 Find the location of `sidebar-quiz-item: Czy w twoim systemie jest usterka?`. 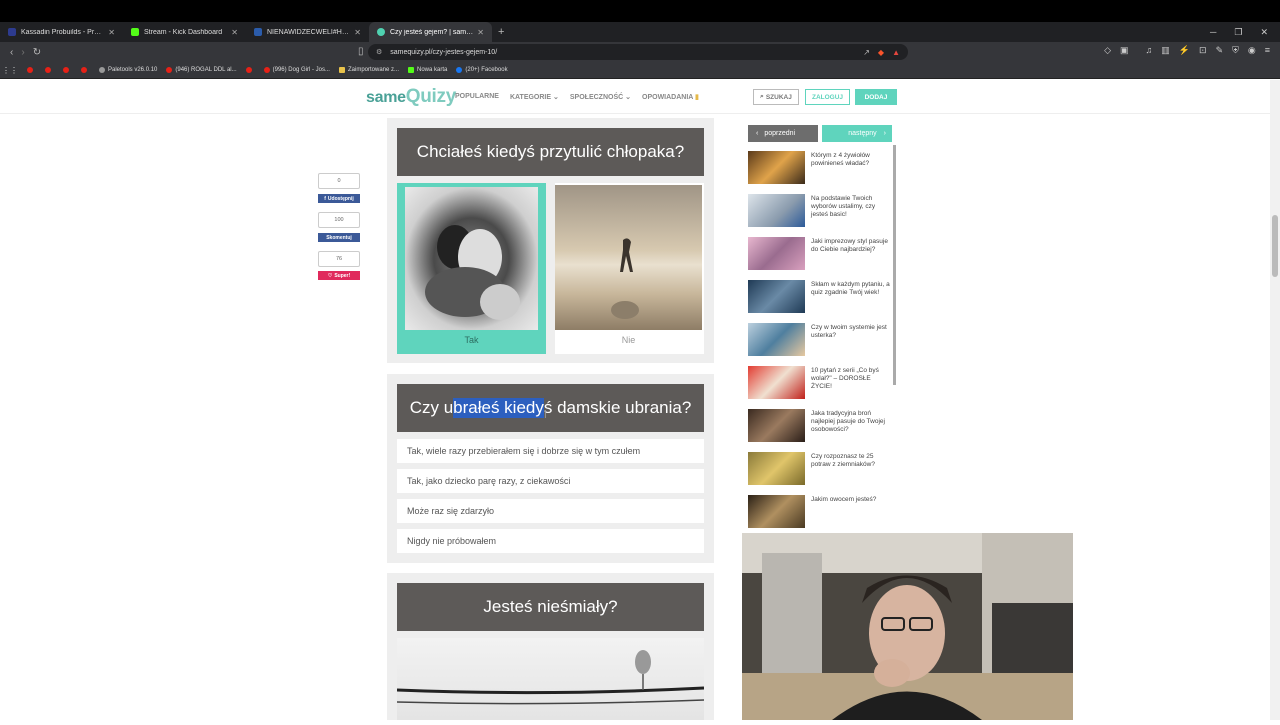

sidebar-quiz-item: Czy w twoim systemie jest usterka? is located at coordinates (820, 340).